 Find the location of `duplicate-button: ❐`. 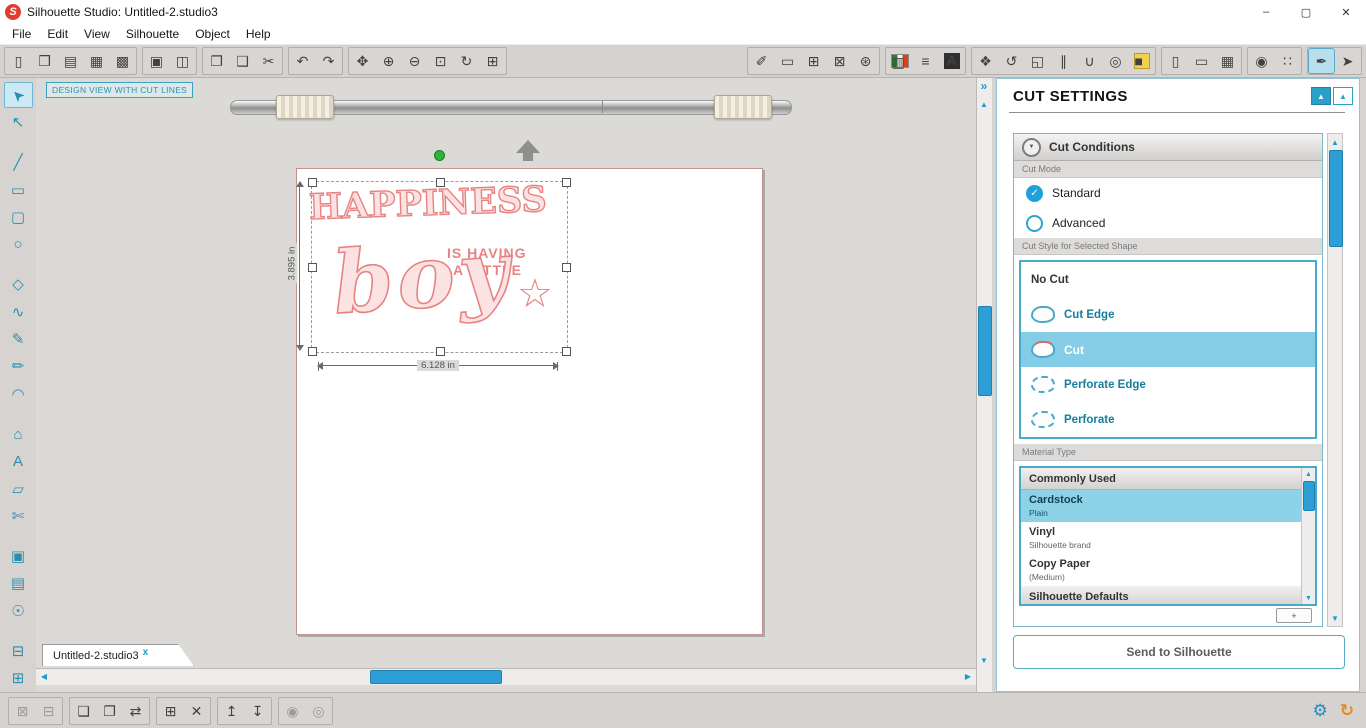

duplicate-button: ❐ is located at coordinates (109, 711).